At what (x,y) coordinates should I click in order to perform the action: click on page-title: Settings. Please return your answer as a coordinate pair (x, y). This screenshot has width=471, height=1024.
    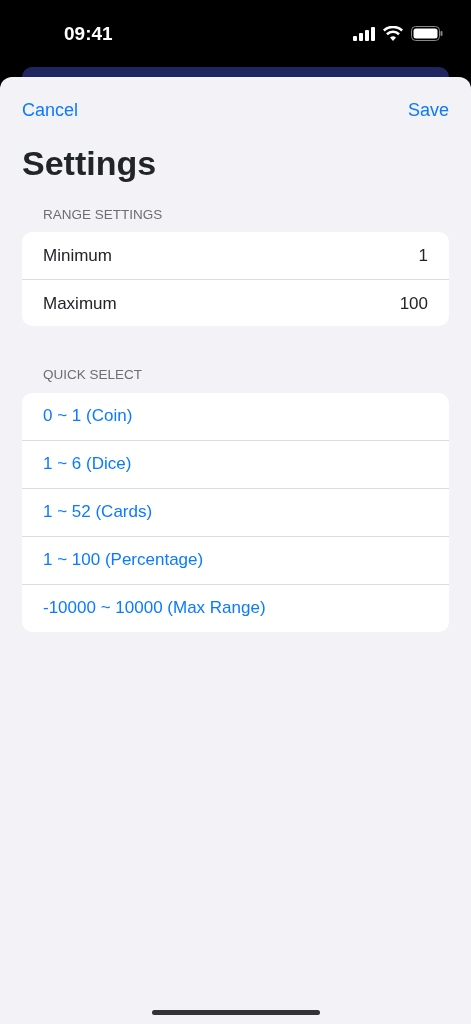
    Looking at the image, I should click on (90, 163).